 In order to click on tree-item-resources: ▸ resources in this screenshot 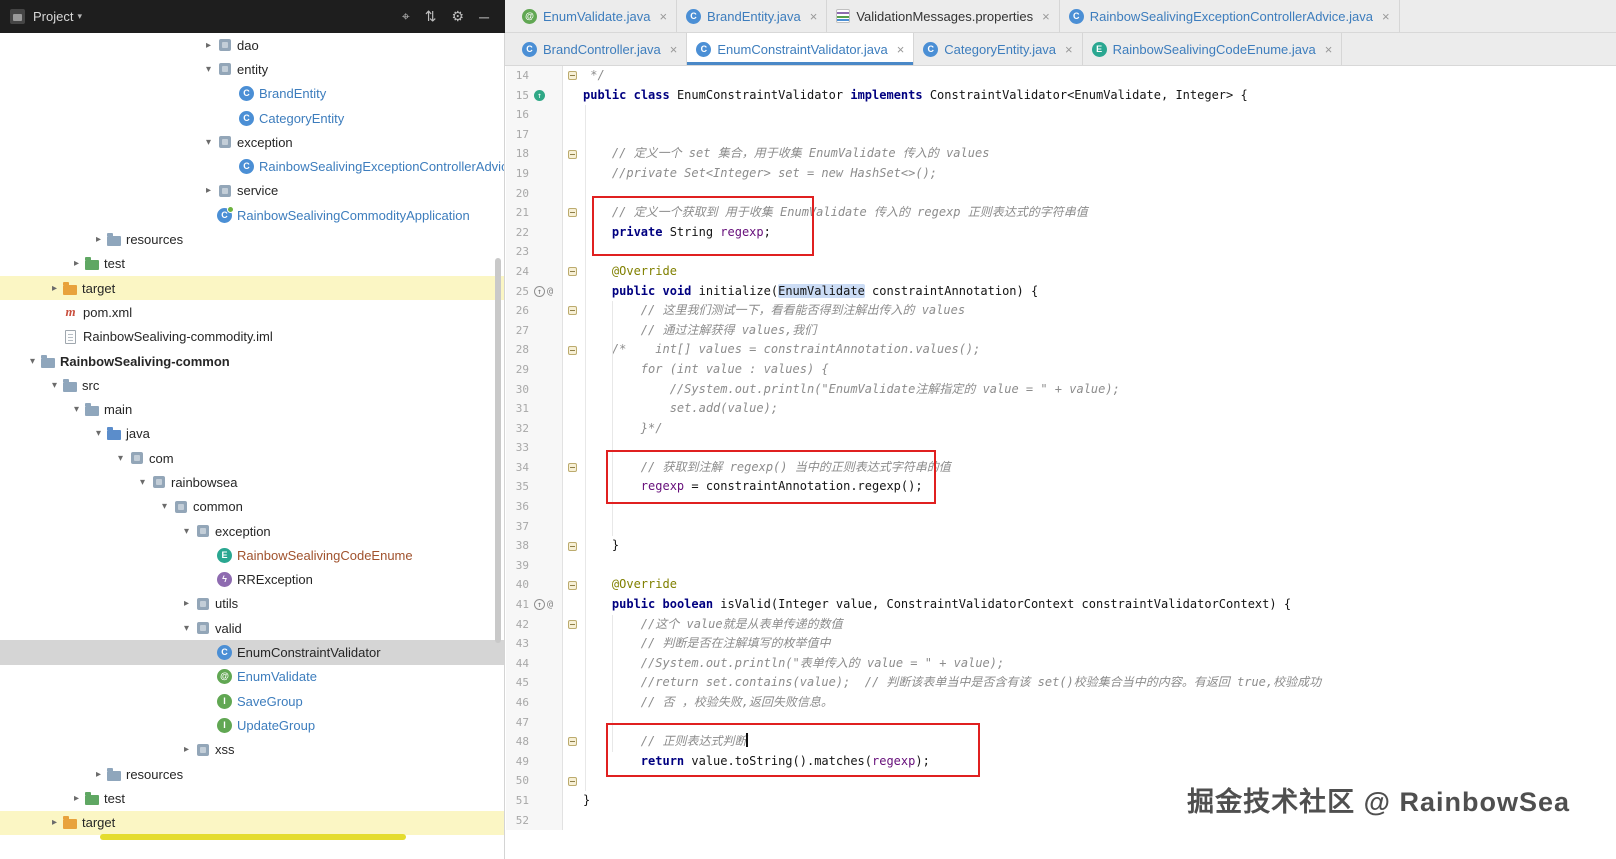, I will do `click(252, 774)`.